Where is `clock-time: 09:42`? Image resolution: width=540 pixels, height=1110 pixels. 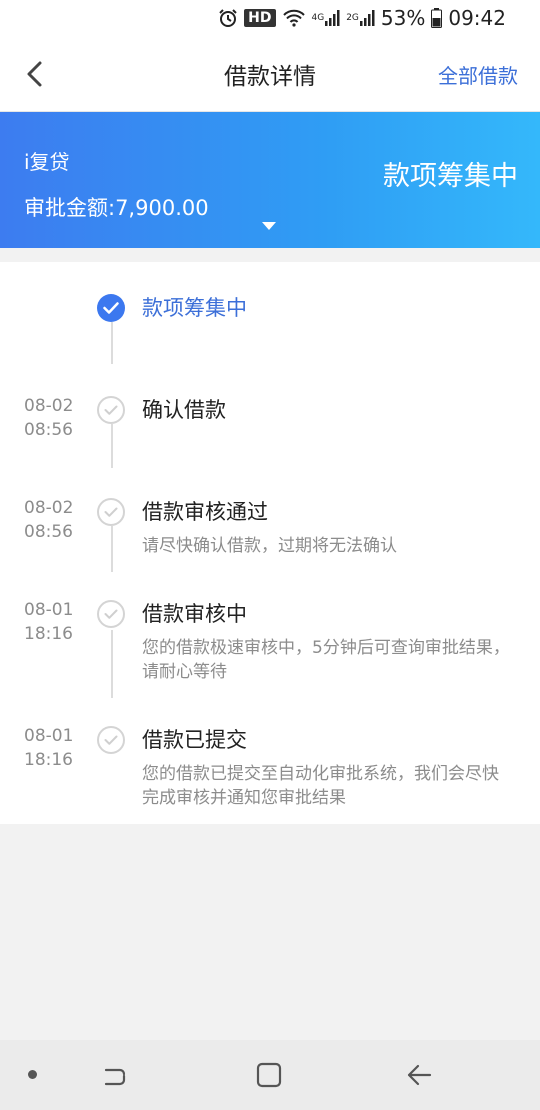
clock-time: 09:42 is located at coordinates (477, 18).